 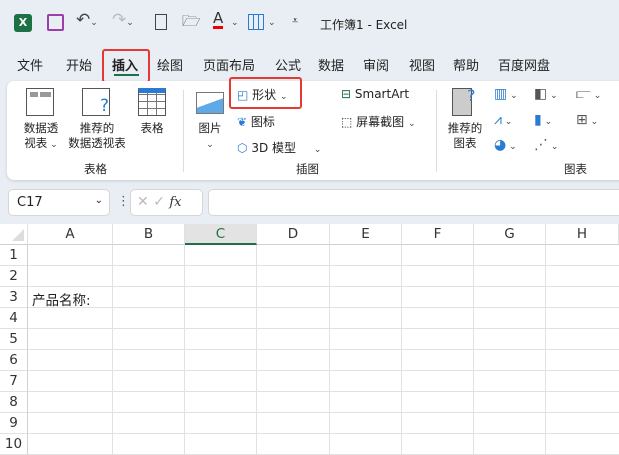 What do you see at coordinates (14, 444) in the screenshot?
I see `row-header: 10` at bounding box center [14, 444].